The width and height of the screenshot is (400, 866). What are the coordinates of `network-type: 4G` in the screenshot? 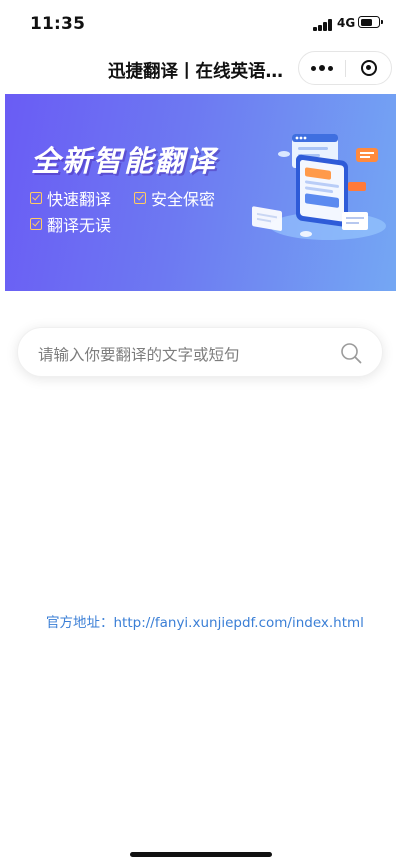 It's located at (346, 23).